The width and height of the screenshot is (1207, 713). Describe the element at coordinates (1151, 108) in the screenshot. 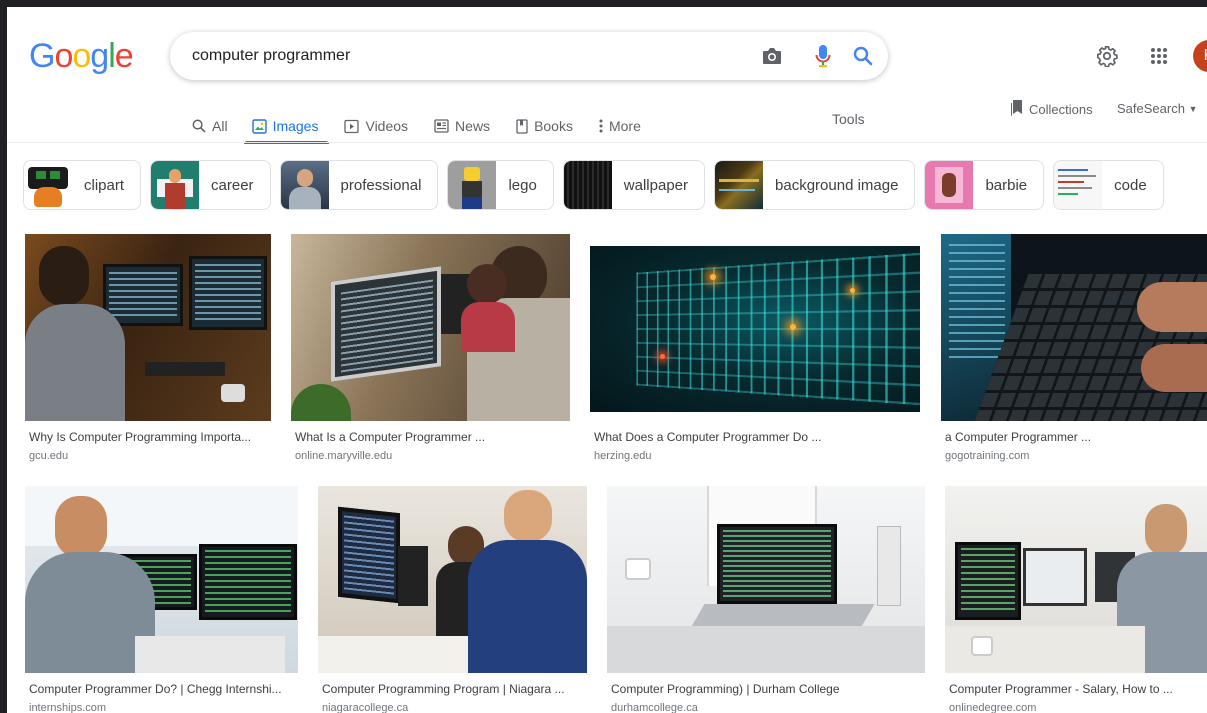

I see `safesearch-label: SafeSearch` at that location.